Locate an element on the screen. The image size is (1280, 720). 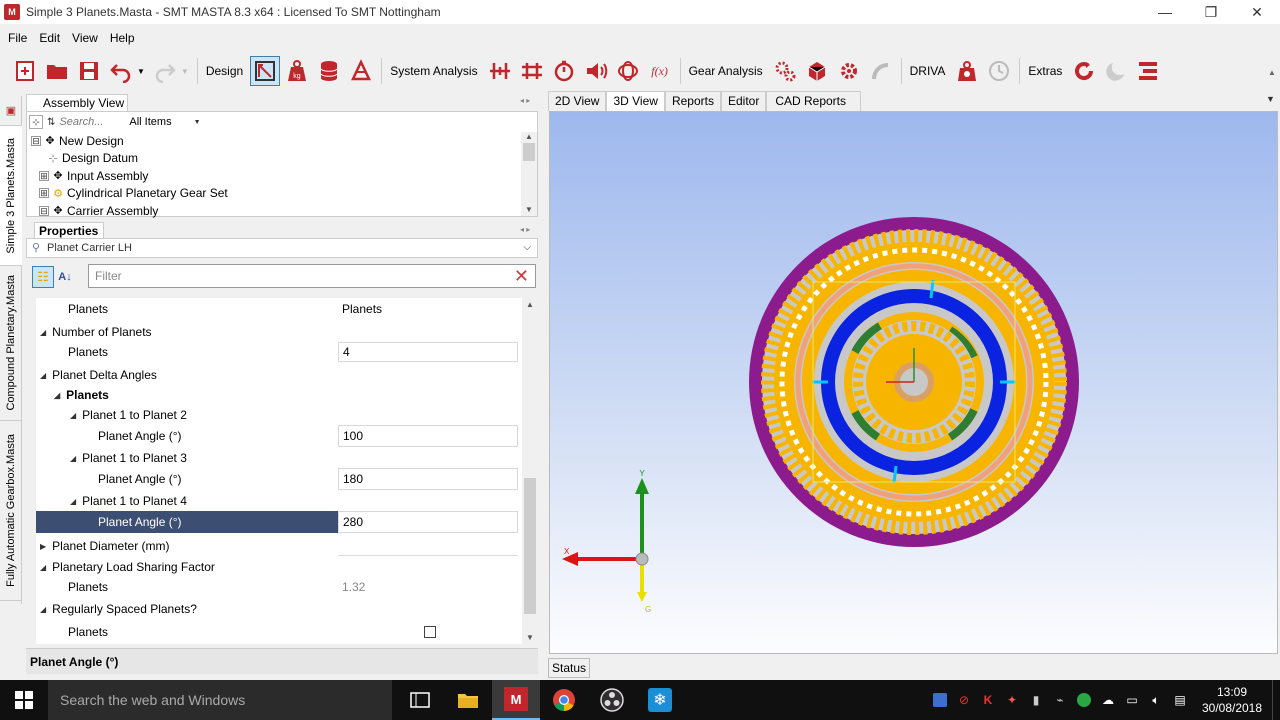
refresh-button is located at coordinates (1084, 71).